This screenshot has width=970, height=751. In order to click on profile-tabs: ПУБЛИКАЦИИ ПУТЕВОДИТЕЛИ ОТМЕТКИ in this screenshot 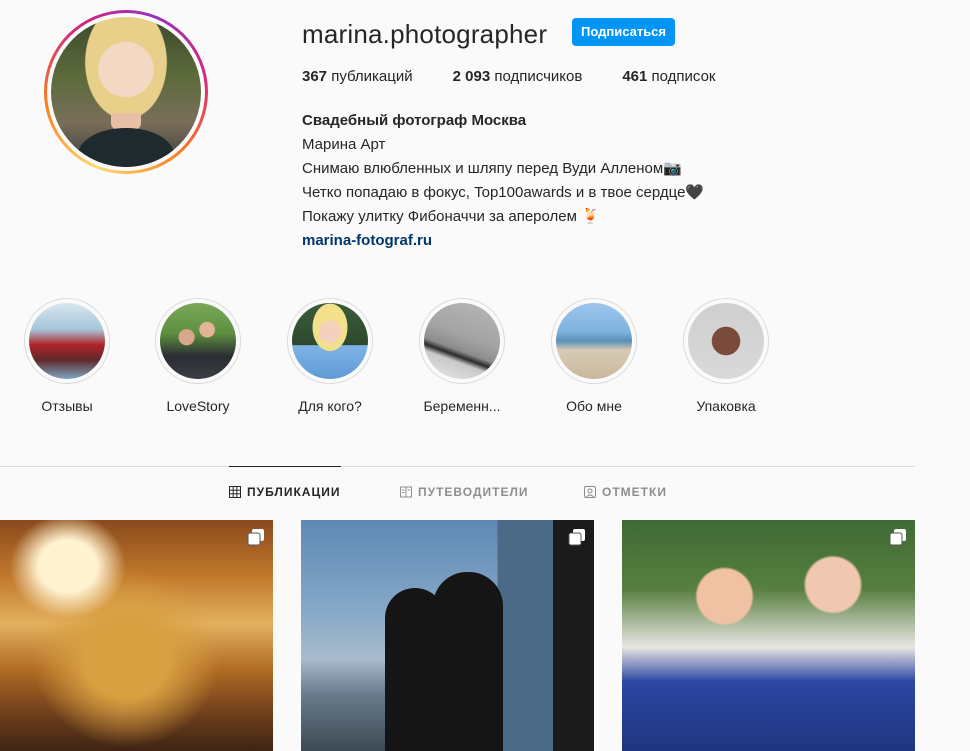, I will do `click(457, 495)`.